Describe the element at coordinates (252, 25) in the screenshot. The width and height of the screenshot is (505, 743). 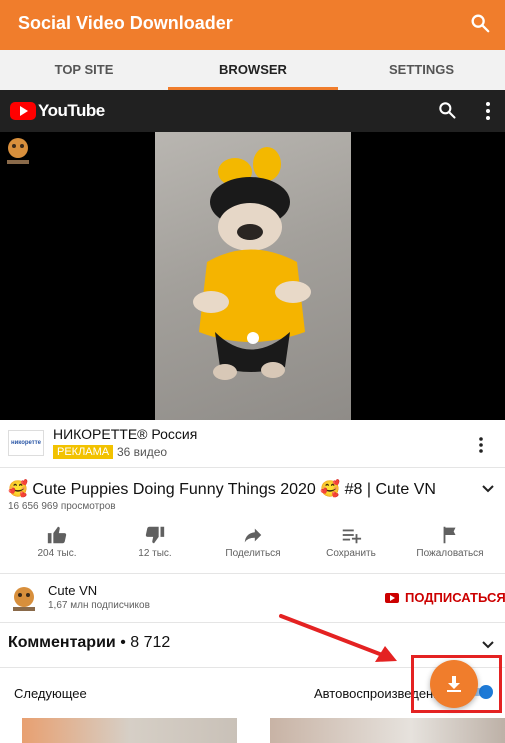
I see `app-bar: Social Video Downloader` at that location.